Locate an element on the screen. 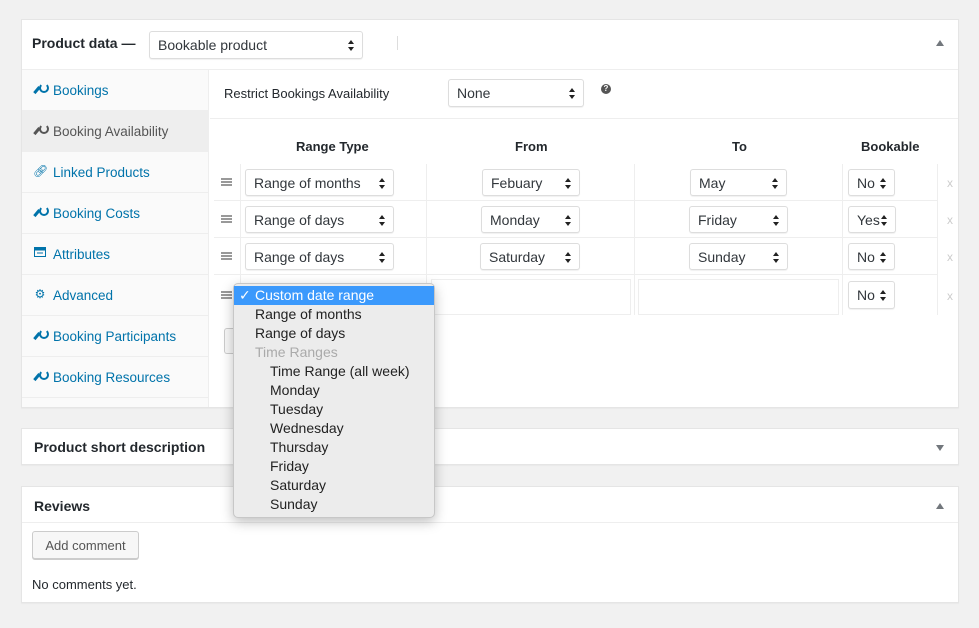 This screenshot has width=979, height=628. col-header-bookable: Bookable is located at coordinates (890, 146).